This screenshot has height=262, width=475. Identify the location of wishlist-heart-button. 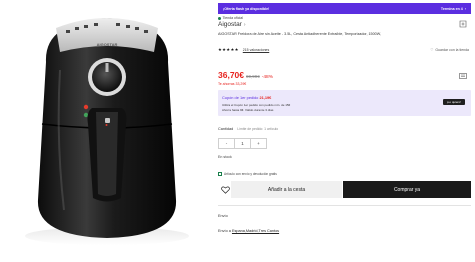
(225, 189).